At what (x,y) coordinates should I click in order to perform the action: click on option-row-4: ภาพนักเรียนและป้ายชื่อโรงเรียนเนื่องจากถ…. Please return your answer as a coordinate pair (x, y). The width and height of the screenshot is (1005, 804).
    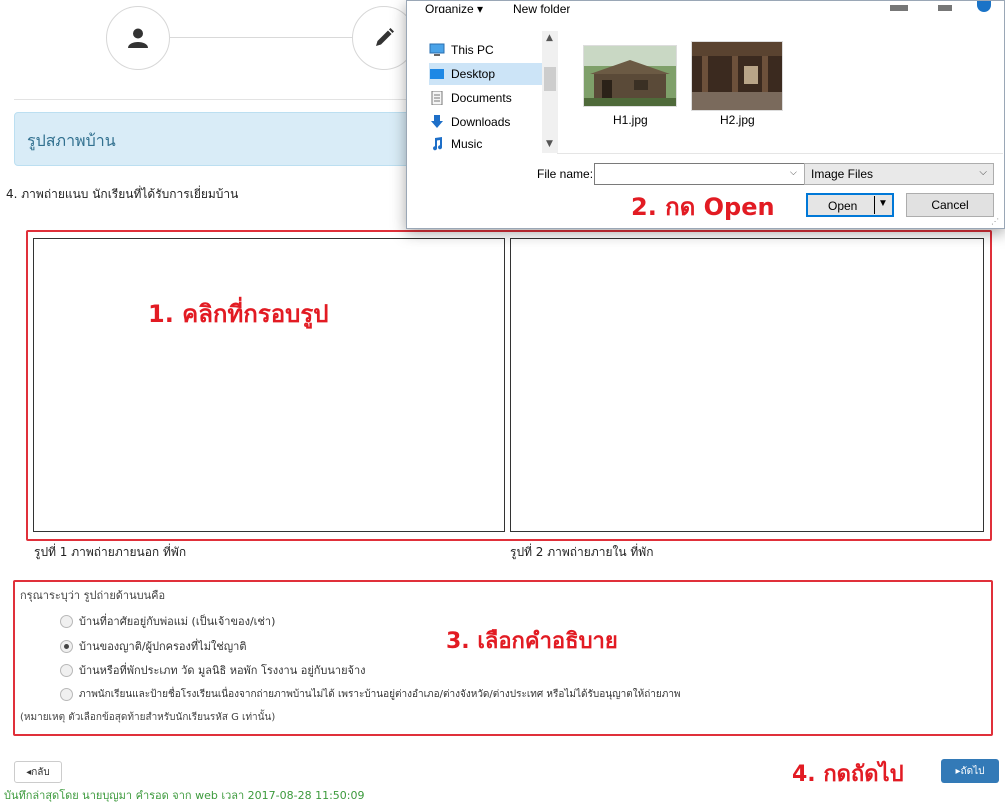
    Looking at the image, I should click on (370, 694).